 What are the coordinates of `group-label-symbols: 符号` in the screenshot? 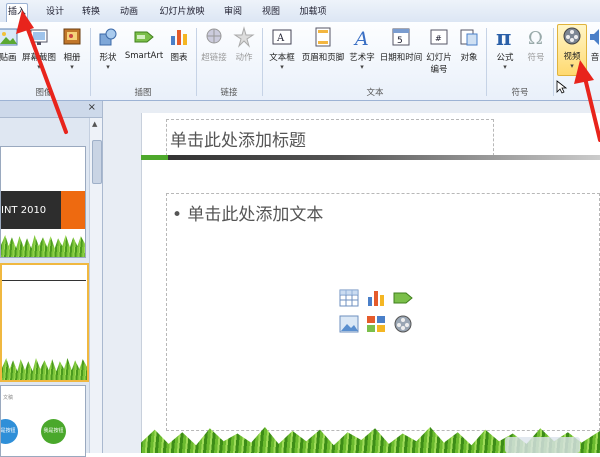 It's located at (520, 93).